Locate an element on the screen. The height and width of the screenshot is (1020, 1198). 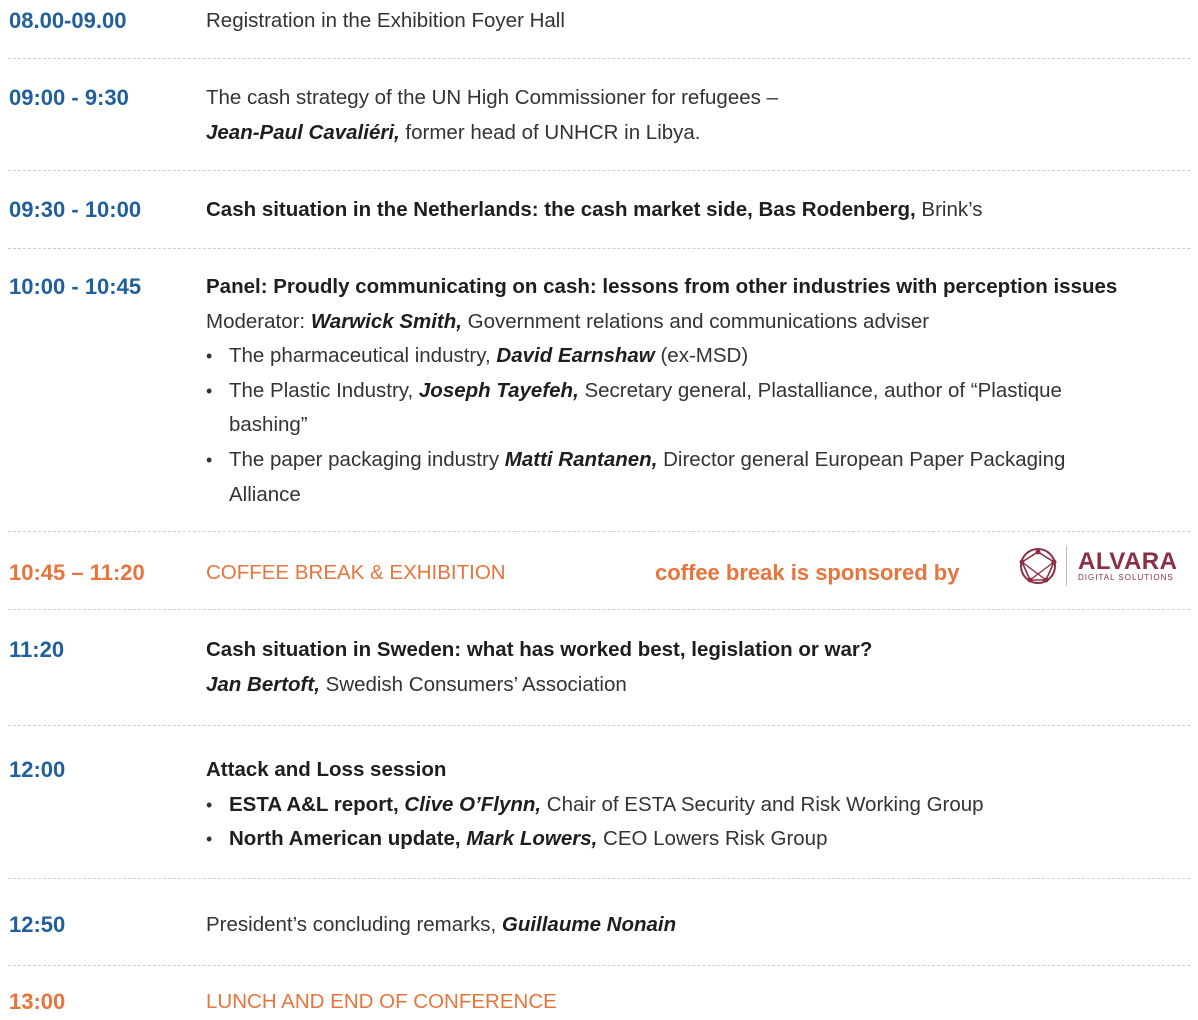
alvara-logo: ALVARA DIGITAL SOLUTIONS is located at coordinates (1102, 567).